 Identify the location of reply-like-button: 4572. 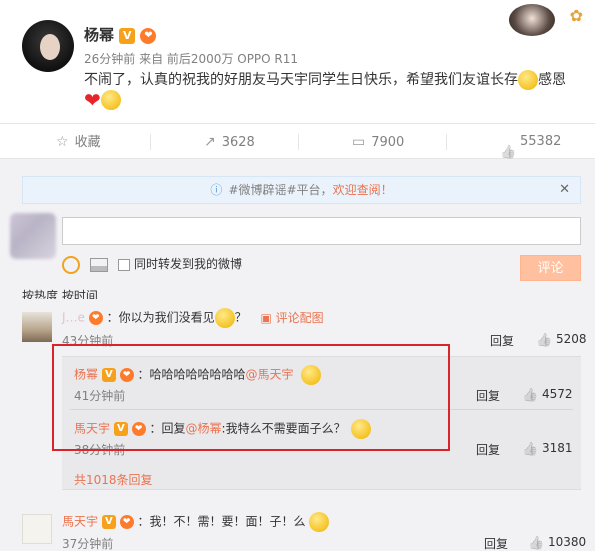
(547, 394).